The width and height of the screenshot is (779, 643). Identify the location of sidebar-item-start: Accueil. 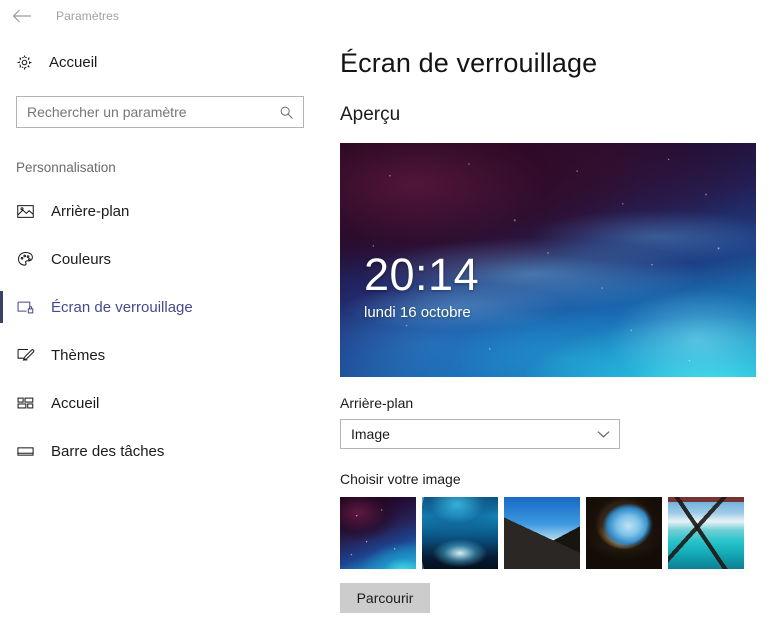
(160, 403).